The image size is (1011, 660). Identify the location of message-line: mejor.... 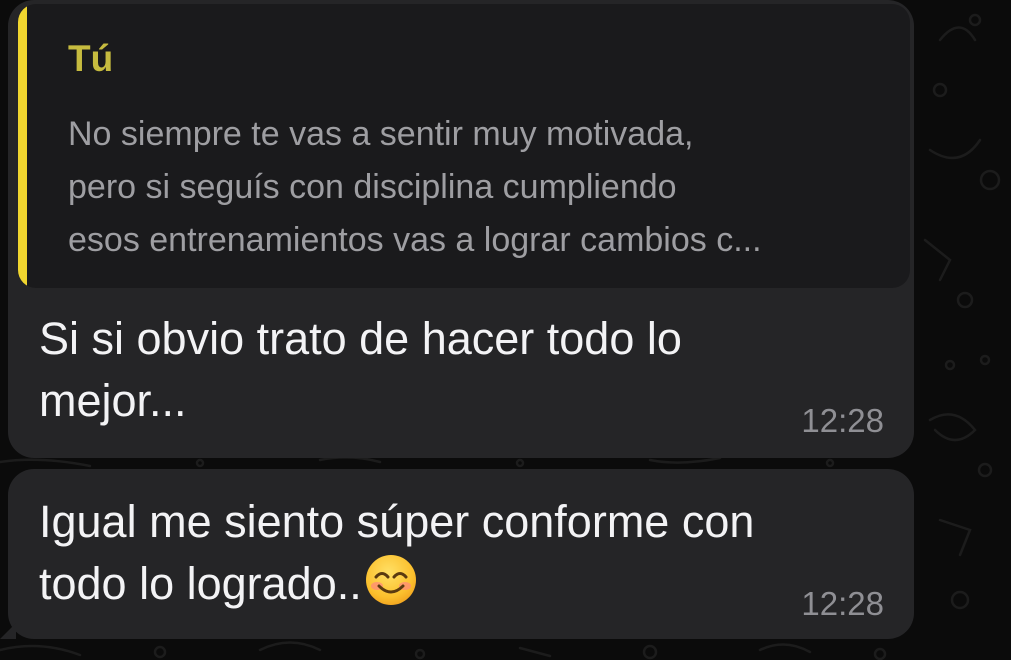
(113, 400).